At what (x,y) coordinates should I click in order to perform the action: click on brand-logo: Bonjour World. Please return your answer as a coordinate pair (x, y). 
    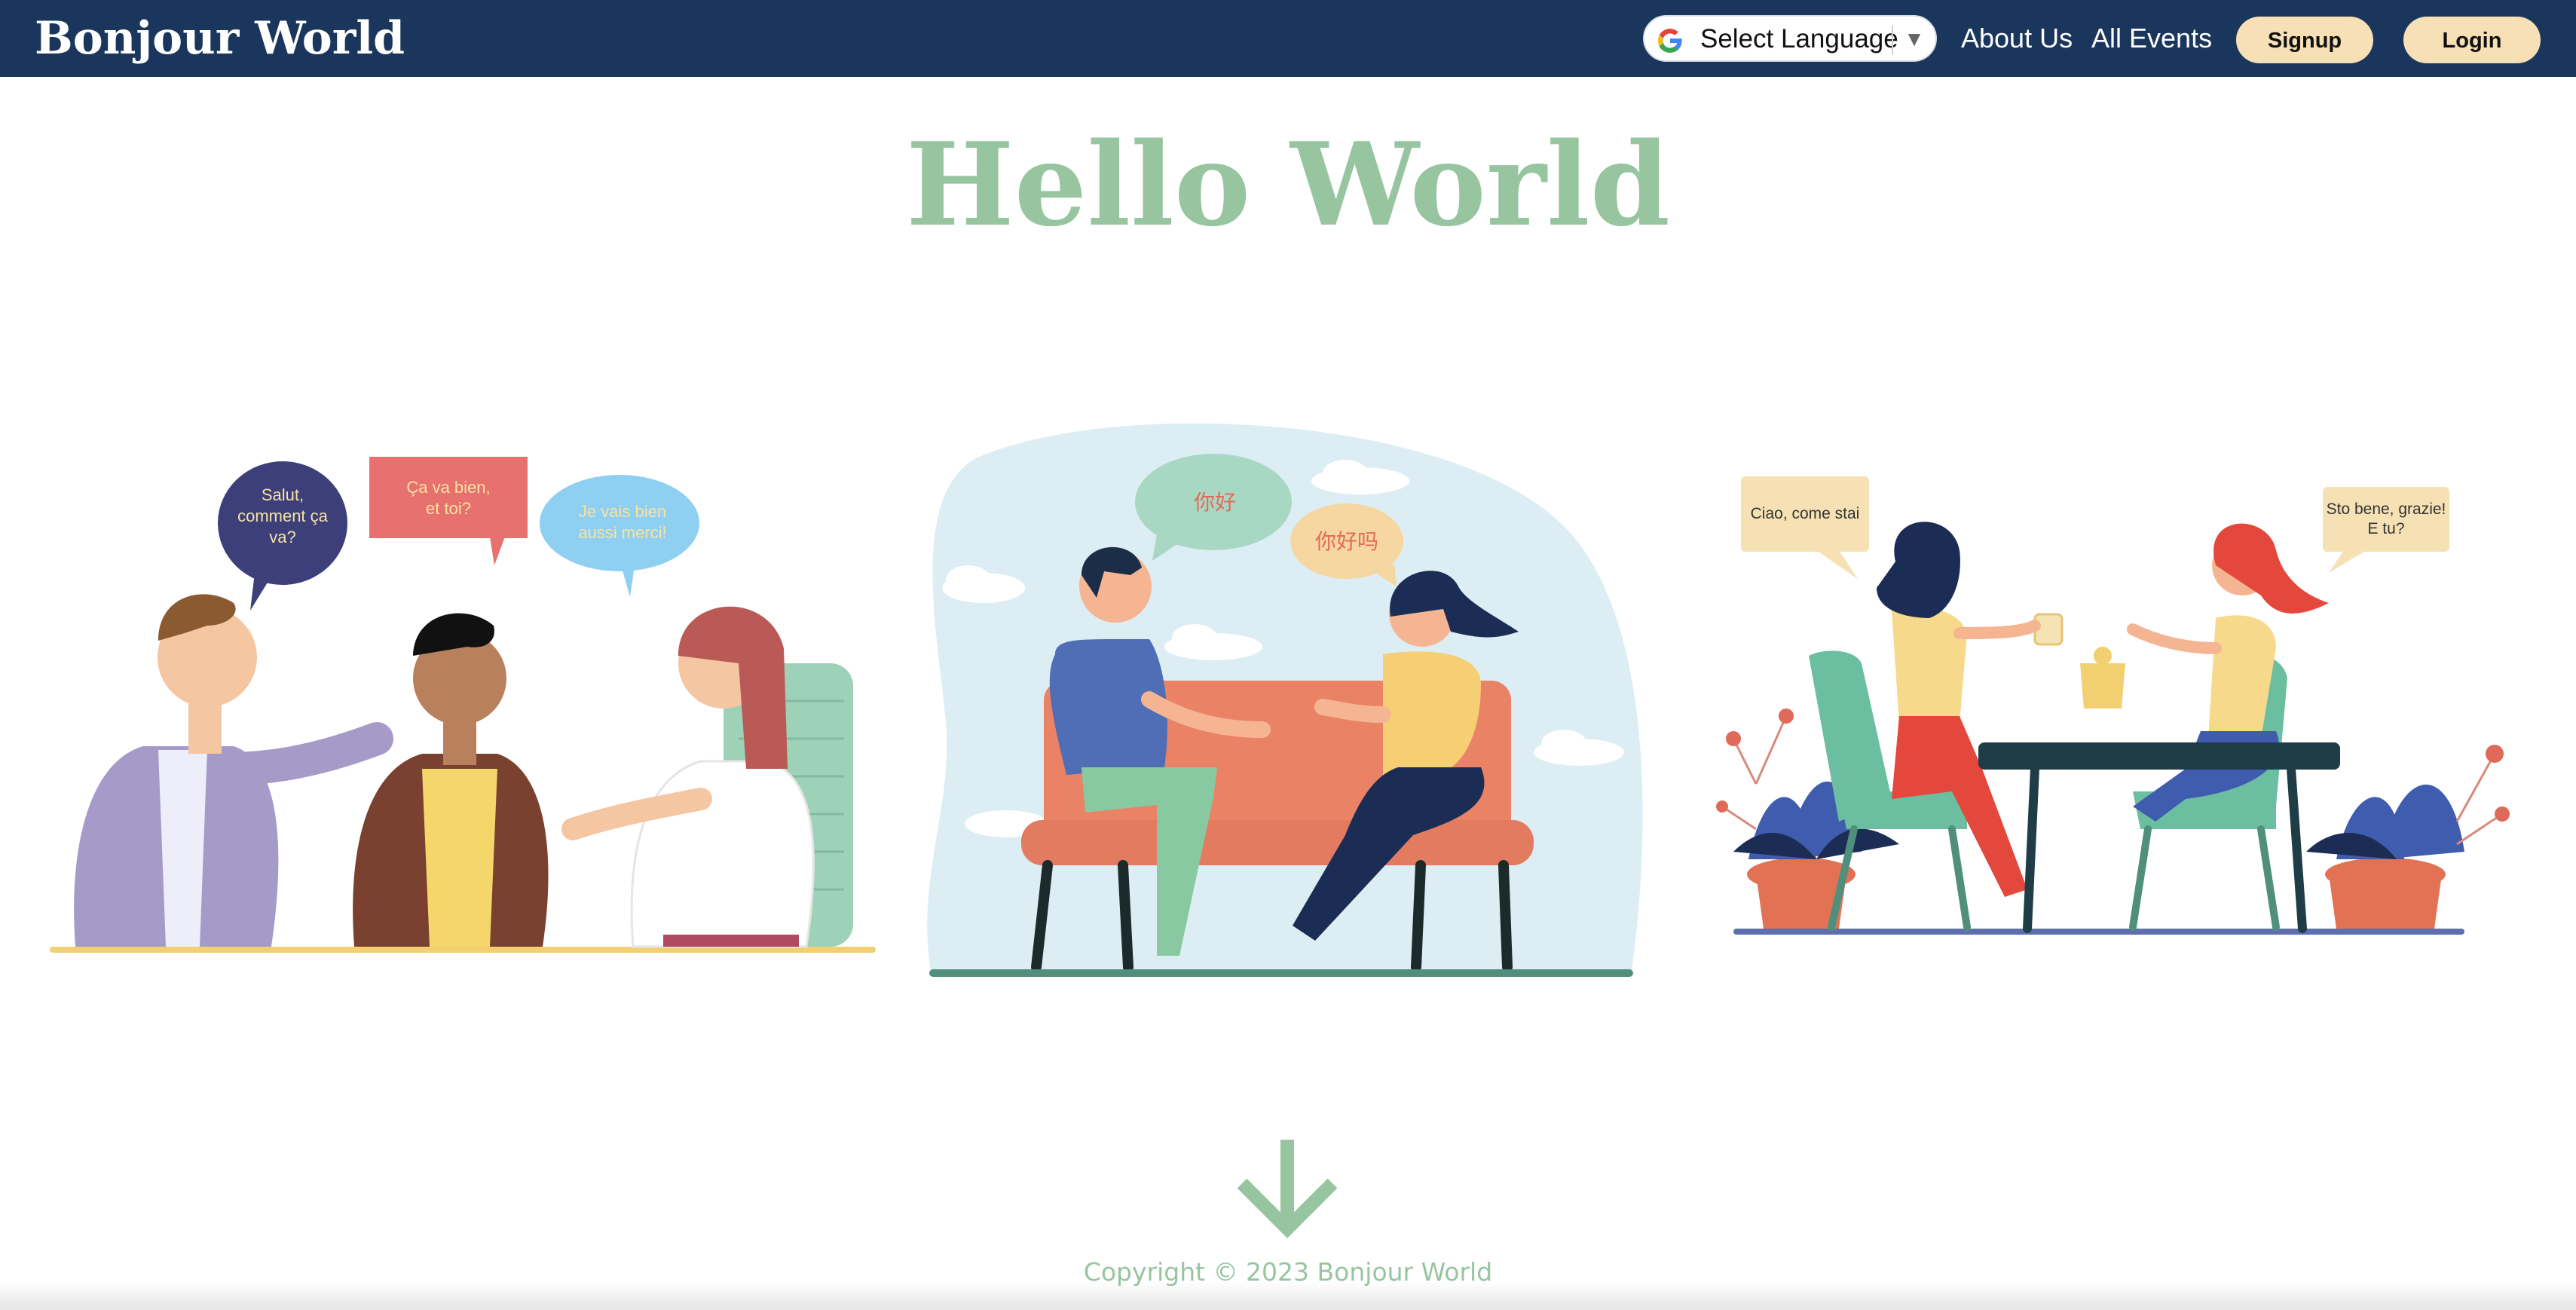
    Looking at the image, I should click on (220, 38).